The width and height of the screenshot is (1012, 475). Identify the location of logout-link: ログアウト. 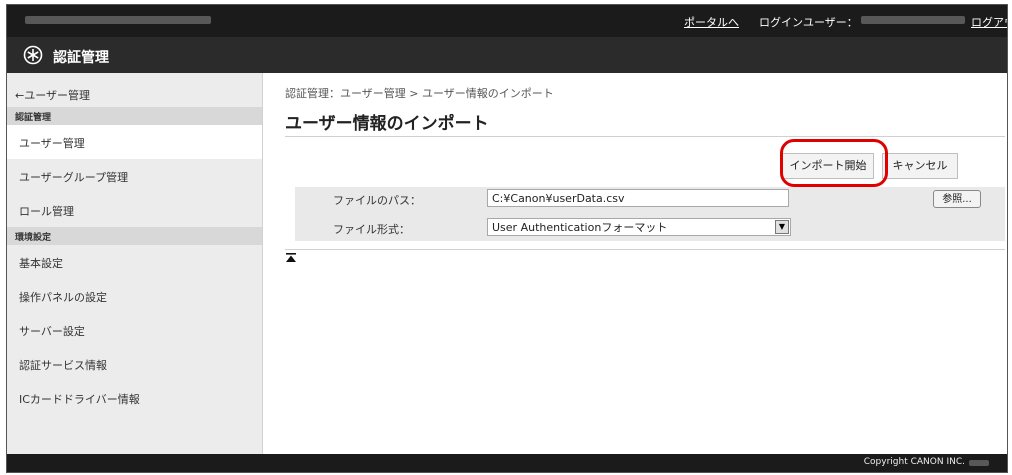
(989, 22).